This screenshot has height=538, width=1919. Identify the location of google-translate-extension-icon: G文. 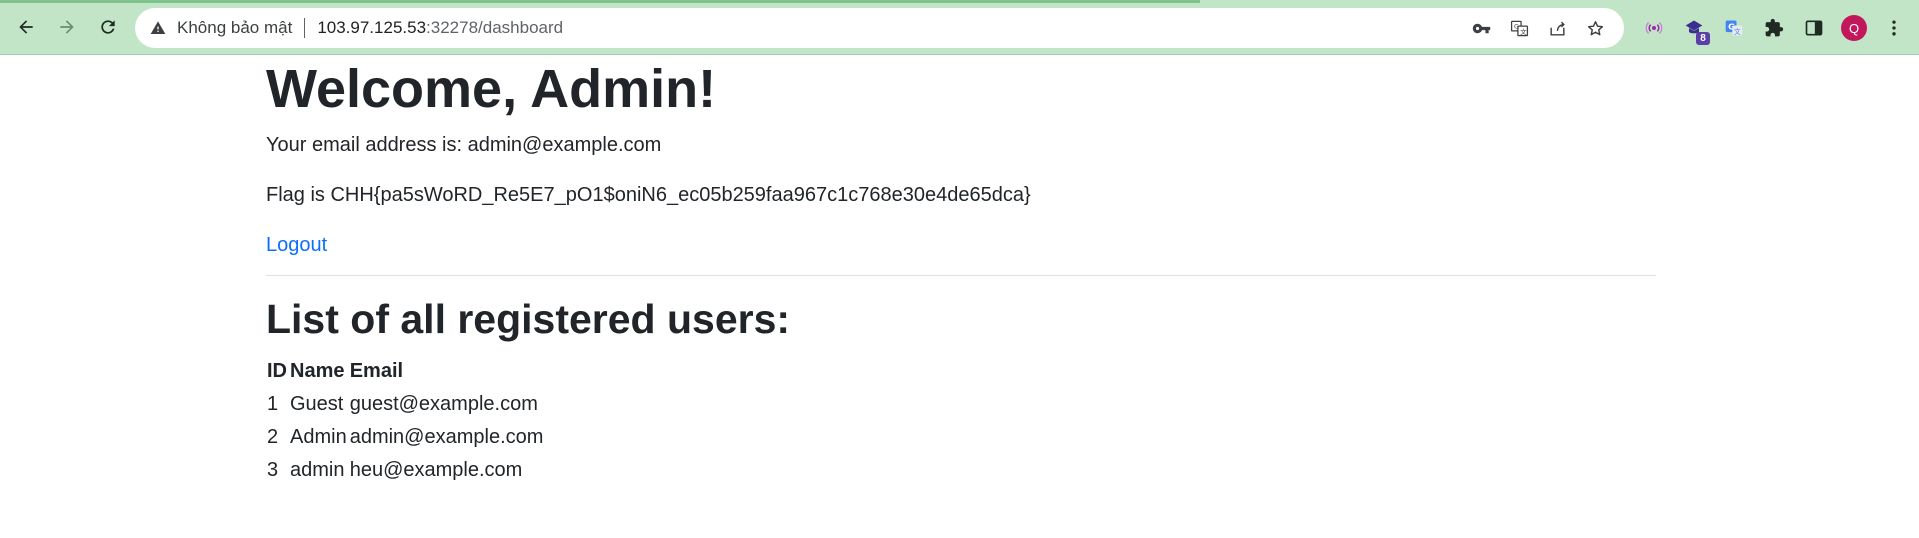
(1734, 28).